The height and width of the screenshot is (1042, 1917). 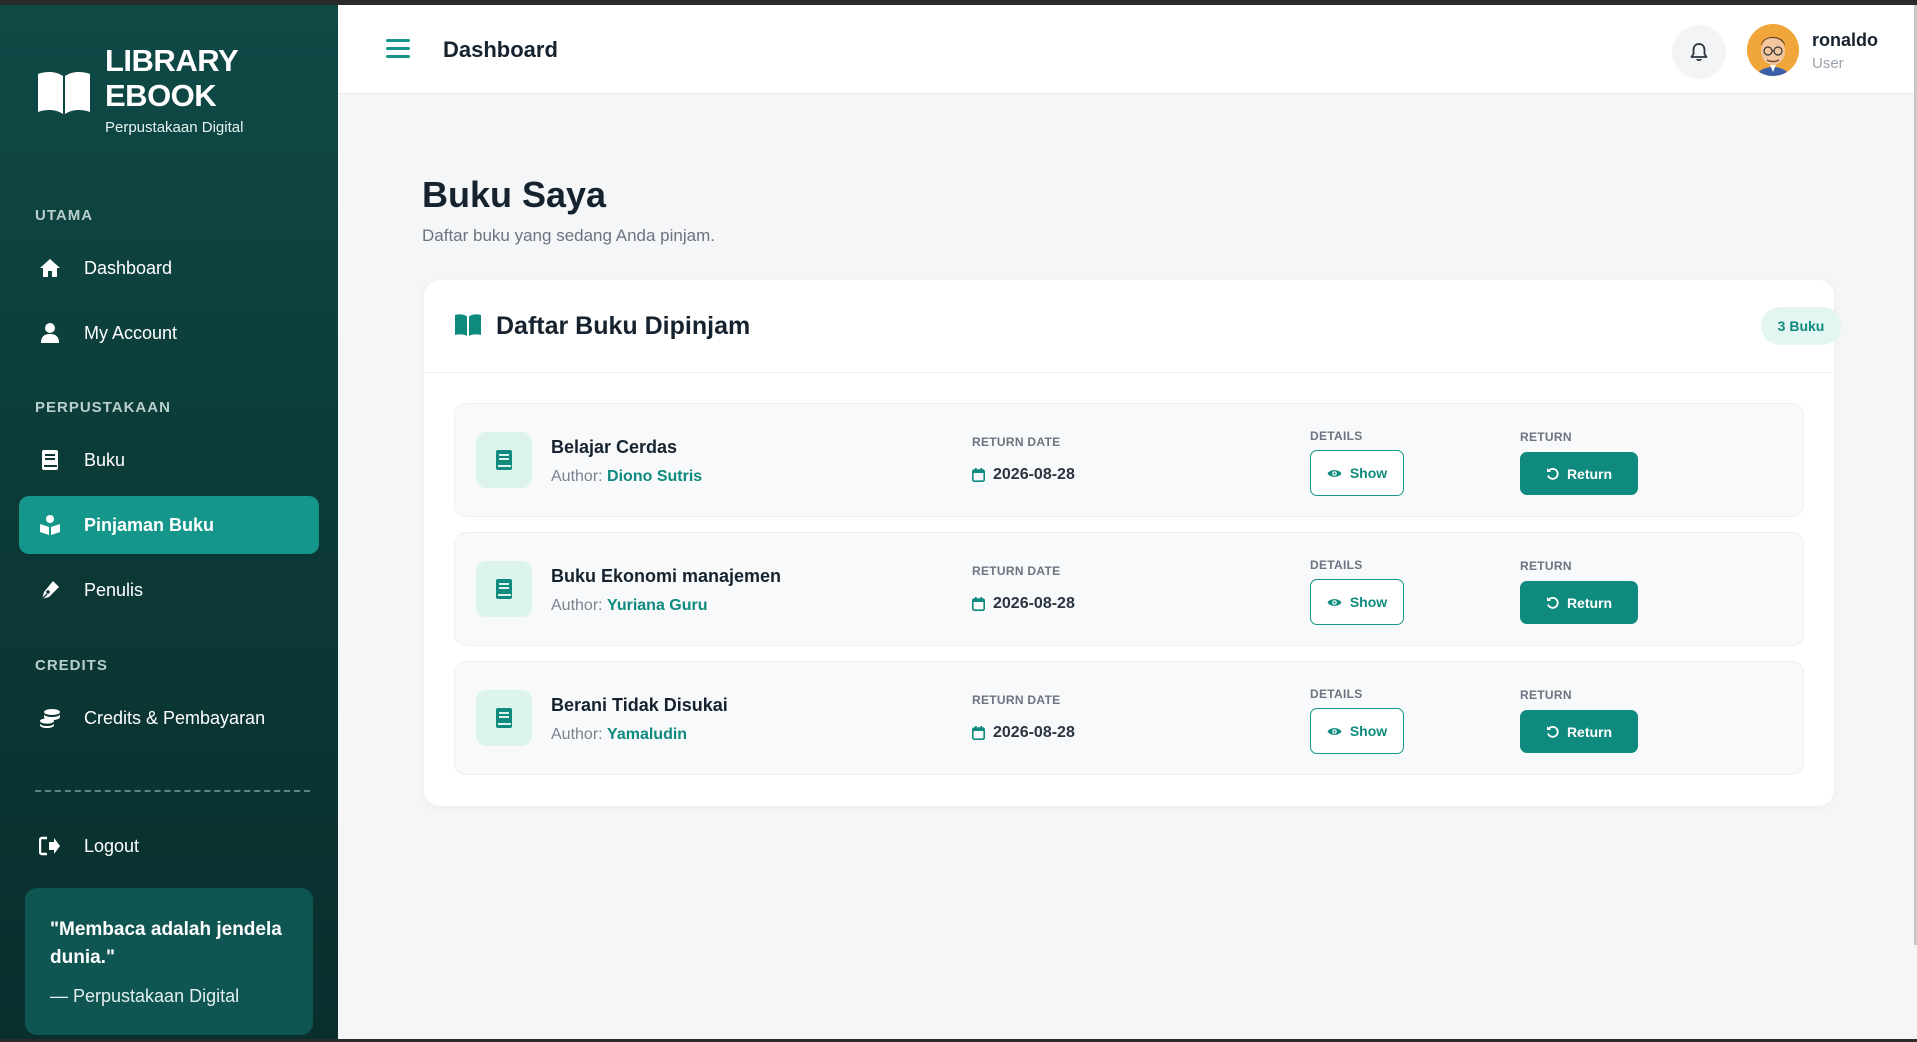 I want to click on sidebar-item-label: Pinjaman Buku, so click(x=149, y=524).